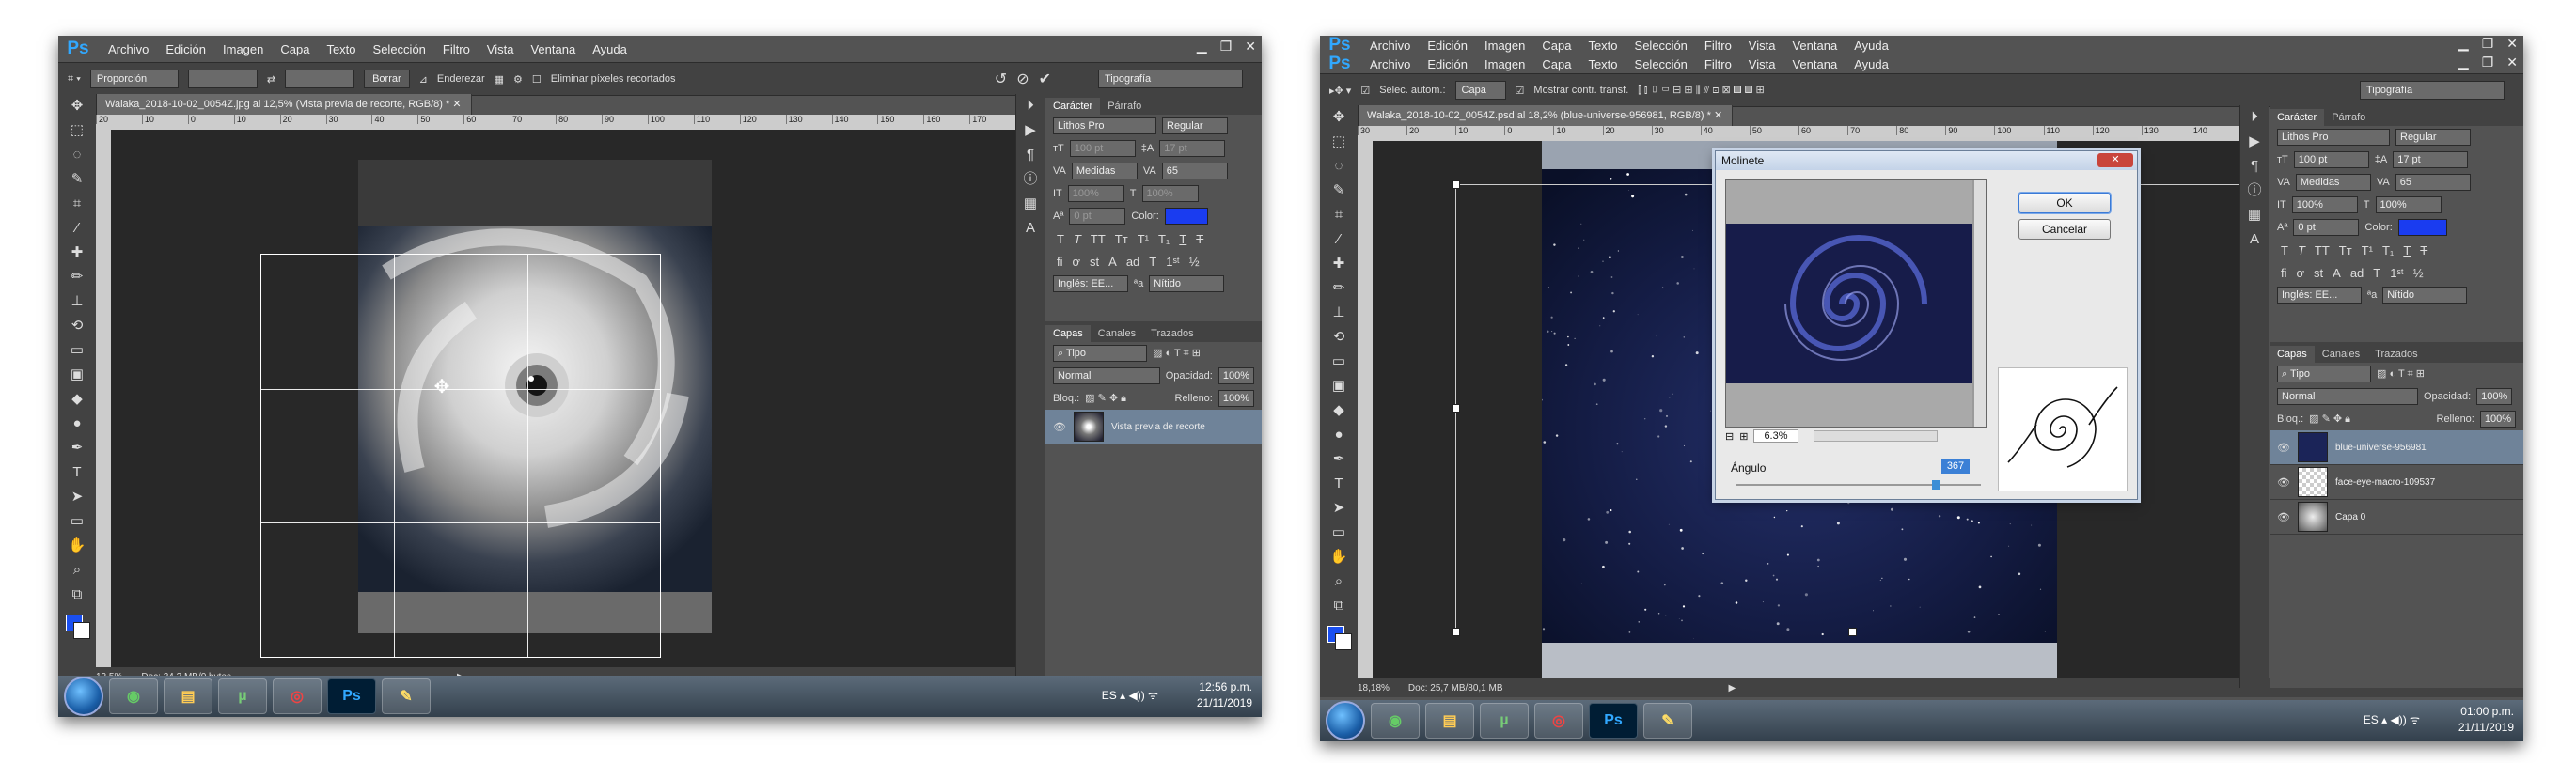 The image size is (2576, 763). I want to click on show-transform-checkbox: ☑, so click(1521, 91).